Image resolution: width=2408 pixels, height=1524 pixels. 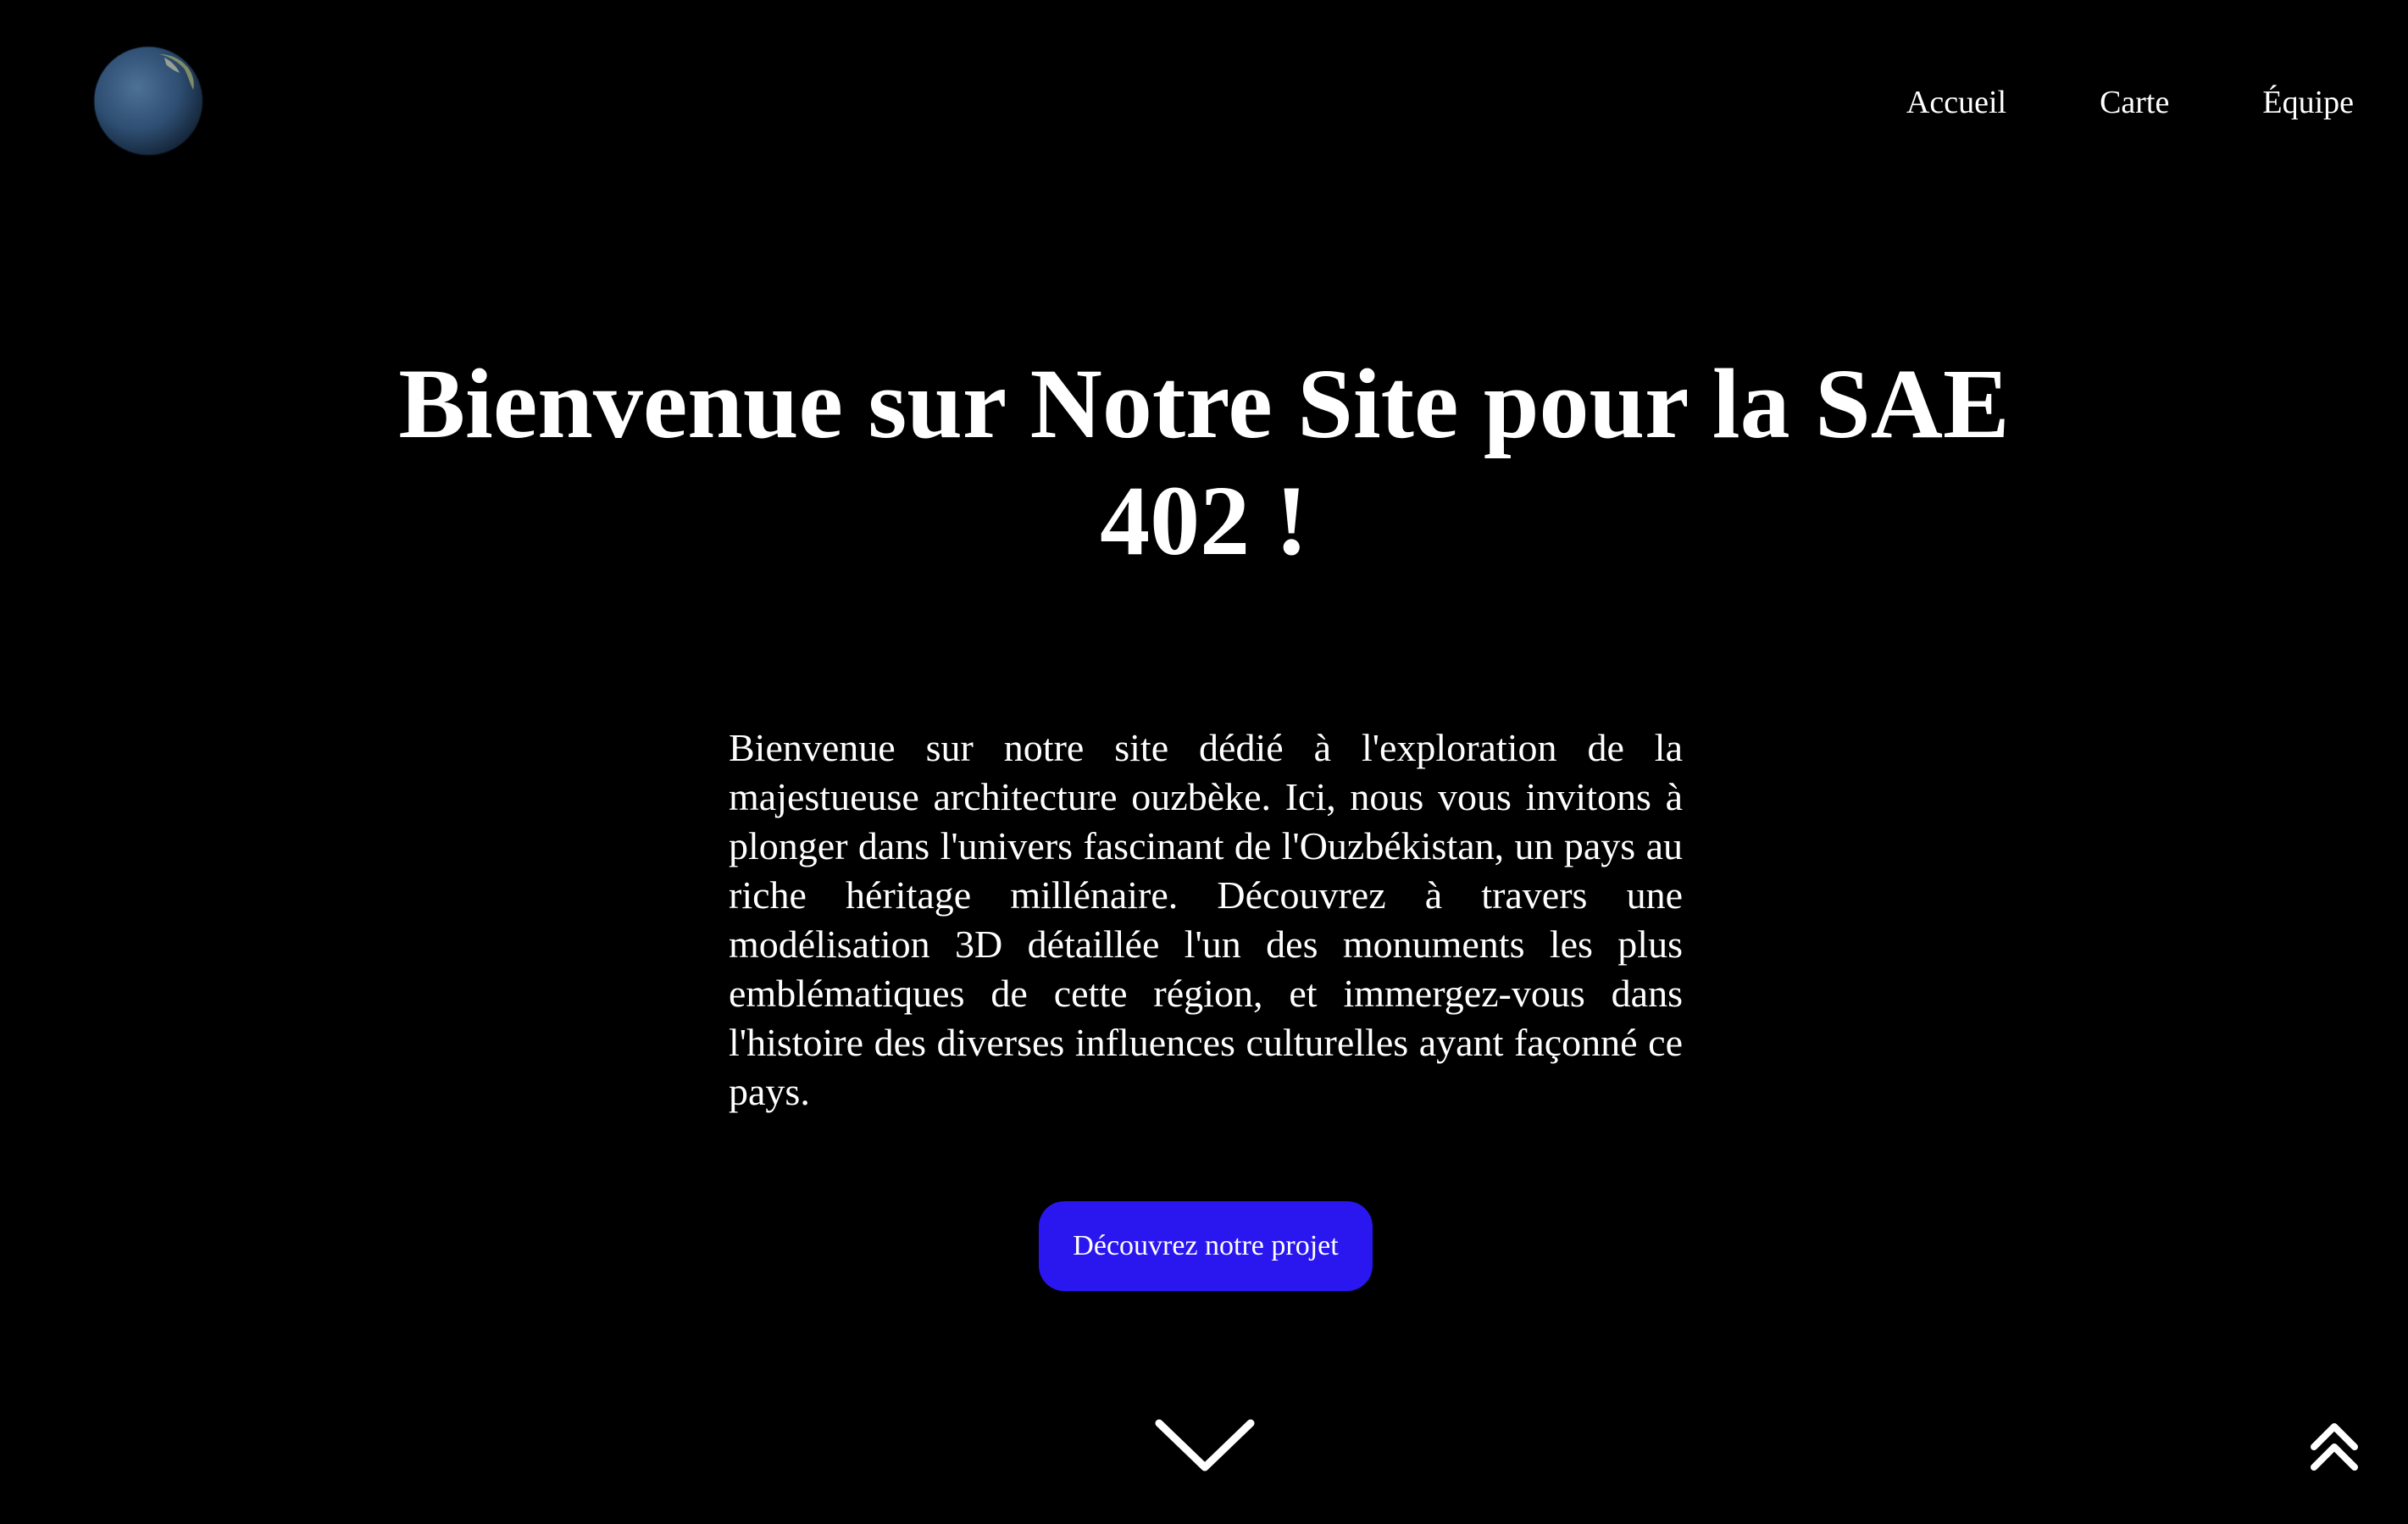 What do you see at coordinates (1206, 1246) in the screenshot?
I see `discover-project-button: Découvrez notre projet` at bounding box center [1206, 1246].